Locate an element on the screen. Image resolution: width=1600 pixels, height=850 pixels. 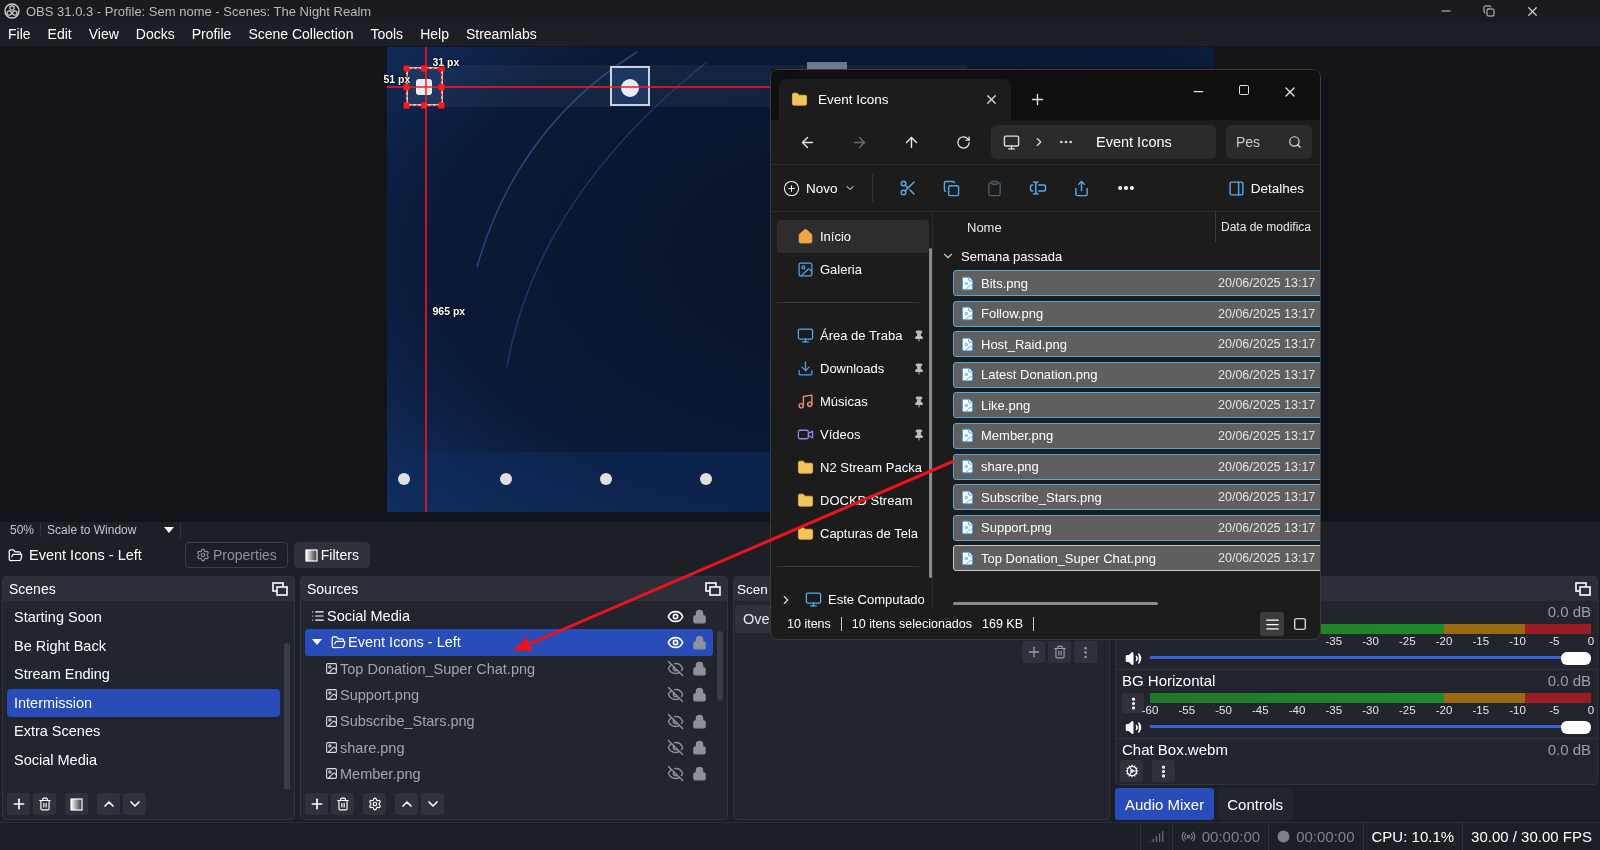
close-icon is located at coordinates (991, 99).